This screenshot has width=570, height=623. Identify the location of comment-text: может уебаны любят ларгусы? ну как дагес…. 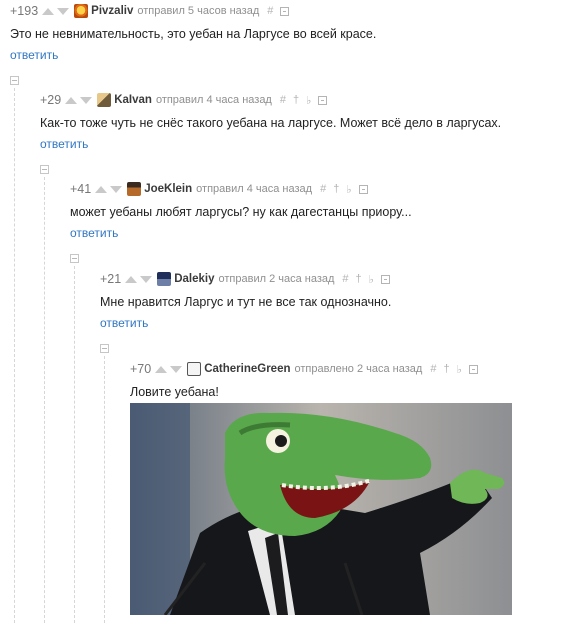
(241, 212).